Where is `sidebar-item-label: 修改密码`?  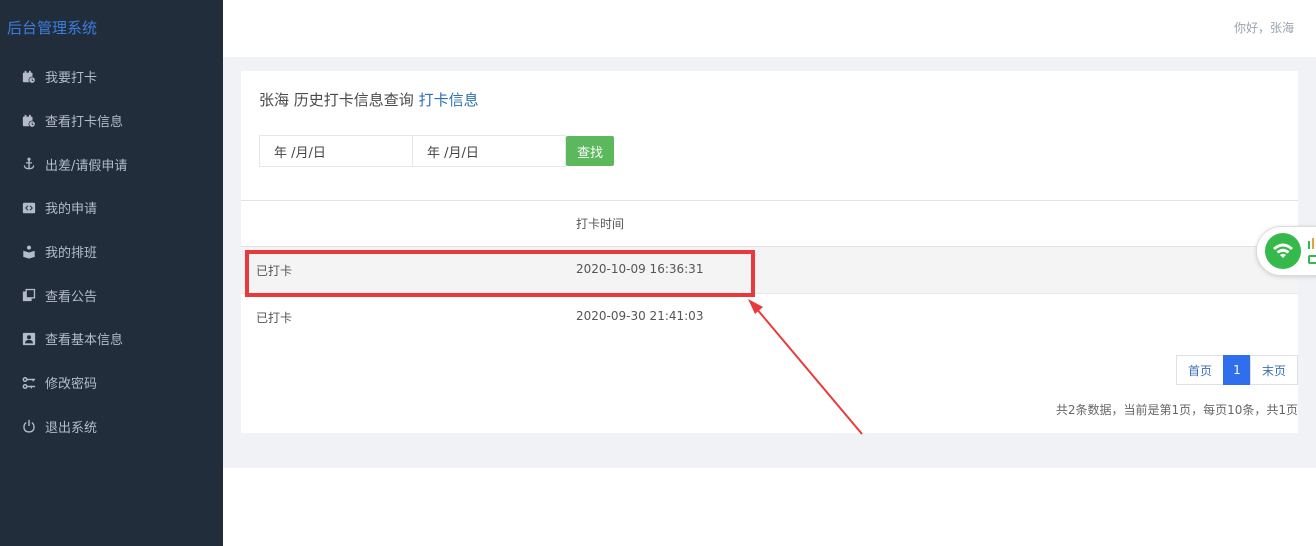 sidebar-item-label: 修改密码 is located at coordinates (71, 385).